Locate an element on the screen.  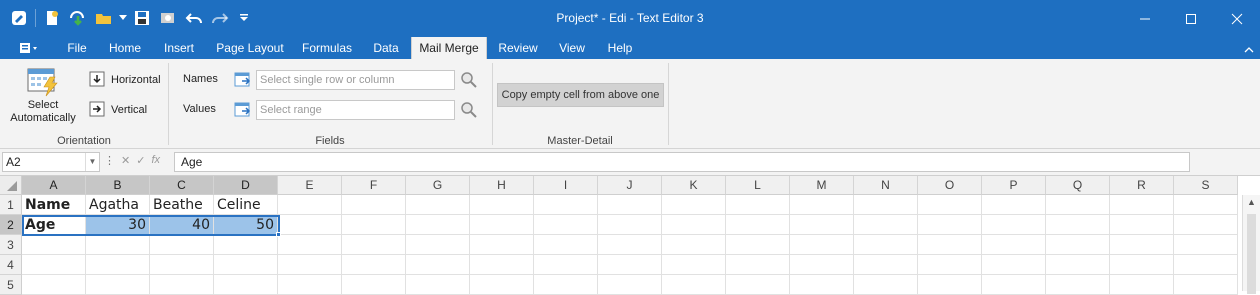
fill-handle is located at coordinates (278, 234).